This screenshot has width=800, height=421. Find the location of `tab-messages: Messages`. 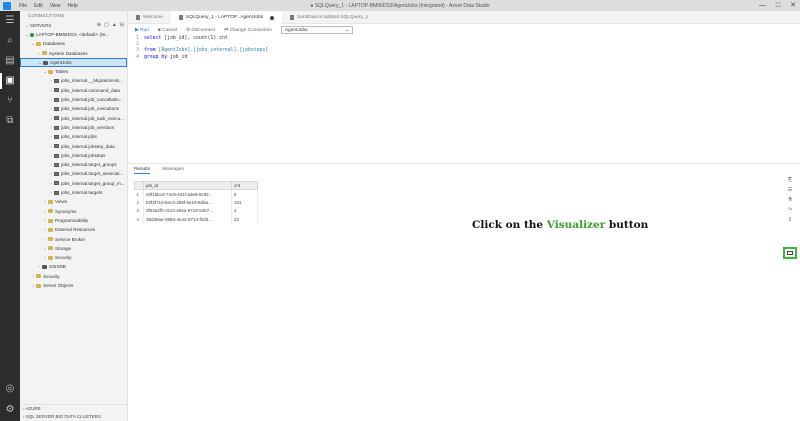

tab-messages: Messages is located at coordinates (173, 170).